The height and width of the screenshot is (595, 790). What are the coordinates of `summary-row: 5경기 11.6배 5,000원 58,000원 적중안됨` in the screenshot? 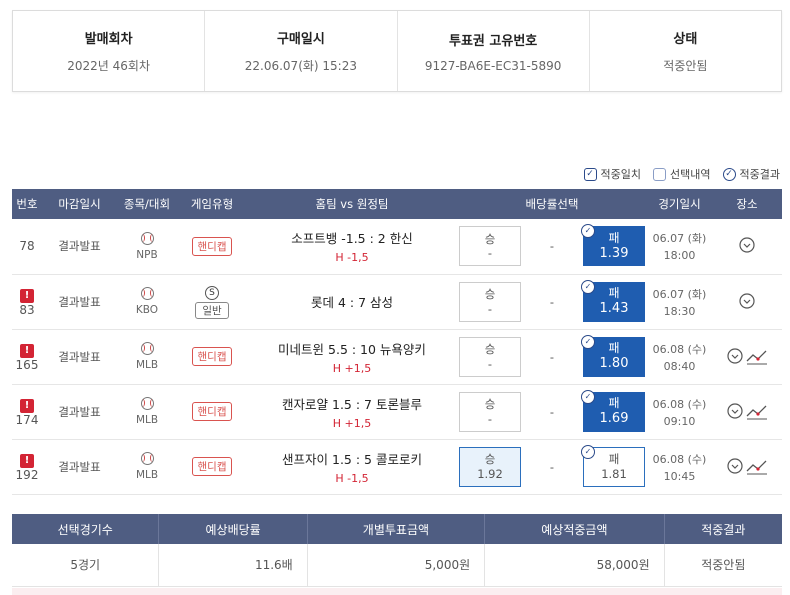 It's located at (397, 565).